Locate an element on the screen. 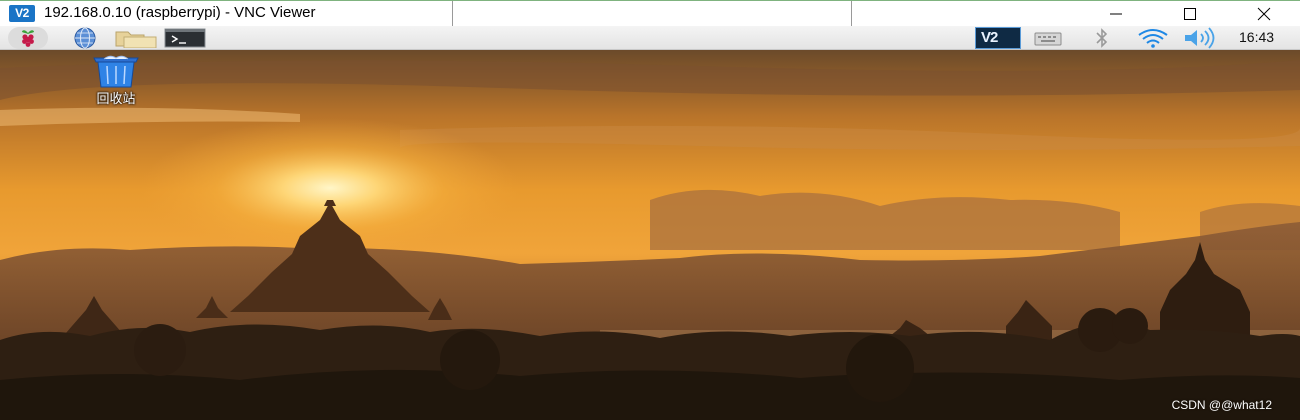 This screenshot has height=420, width=1300. wifi-icon is located at coordinates (1153, 38).